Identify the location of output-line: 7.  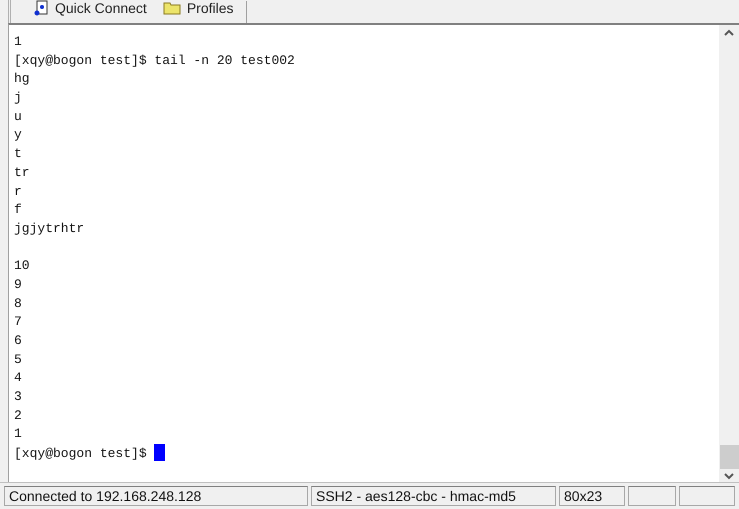
(18, 322).